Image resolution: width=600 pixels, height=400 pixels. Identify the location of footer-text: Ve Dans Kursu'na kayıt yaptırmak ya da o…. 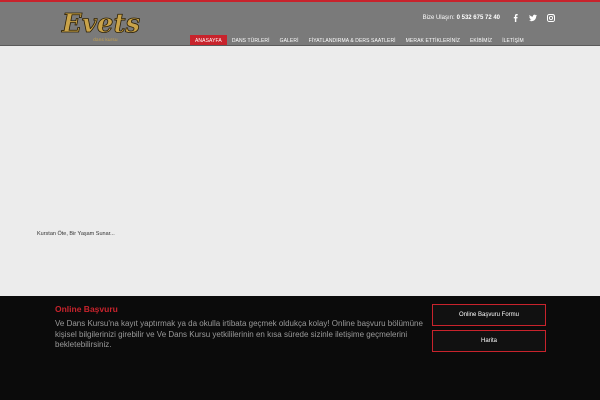
(239, 334).